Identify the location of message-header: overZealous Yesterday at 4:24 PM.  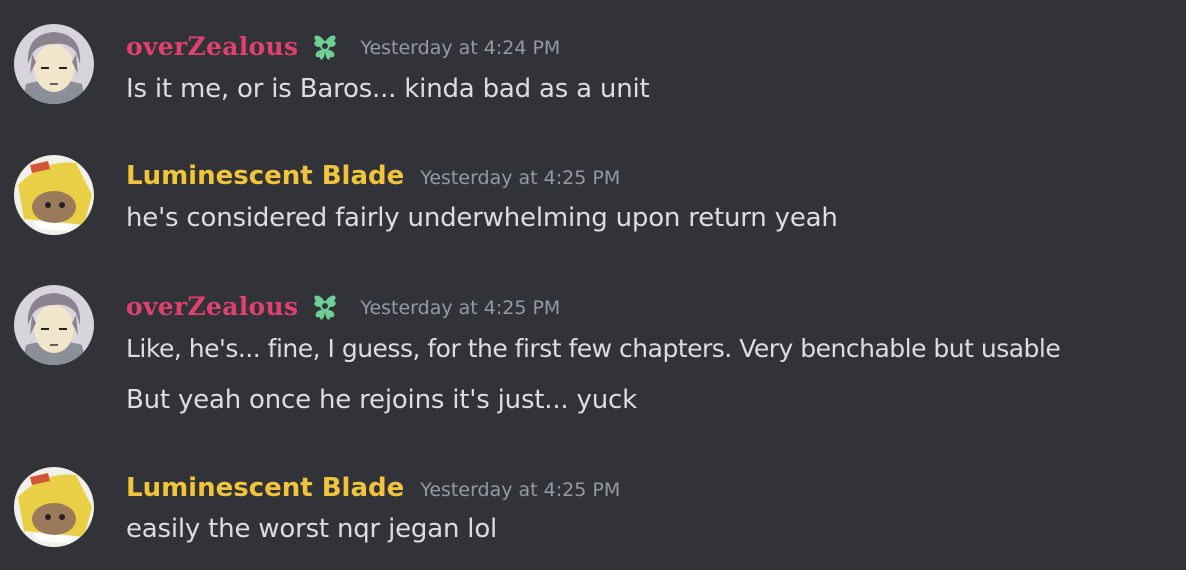
(343, 46).